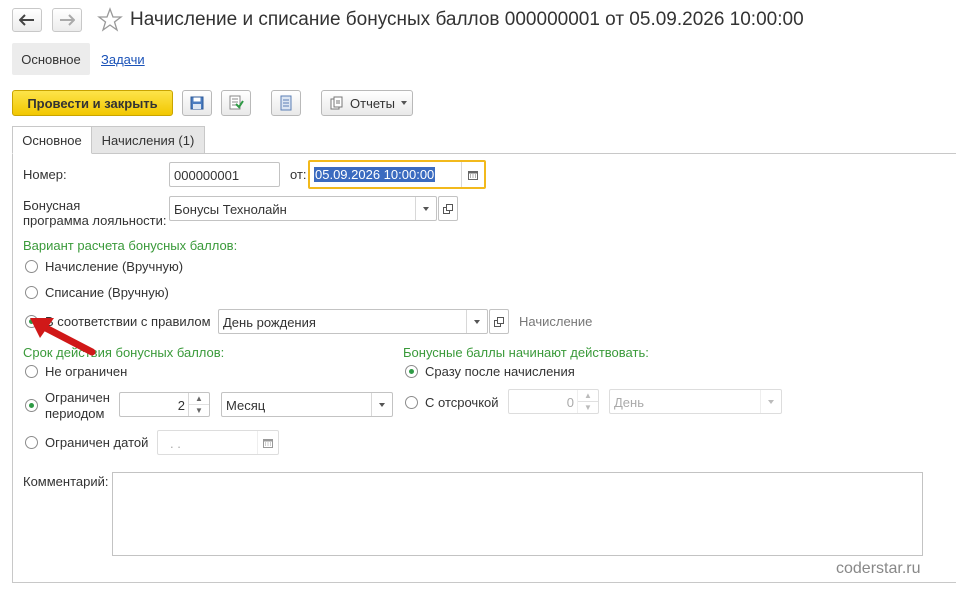 This screenshot has width=956, height=592. I want to click on start-heading: Бонусные баллы начинают действовать:, so click(526, 352).